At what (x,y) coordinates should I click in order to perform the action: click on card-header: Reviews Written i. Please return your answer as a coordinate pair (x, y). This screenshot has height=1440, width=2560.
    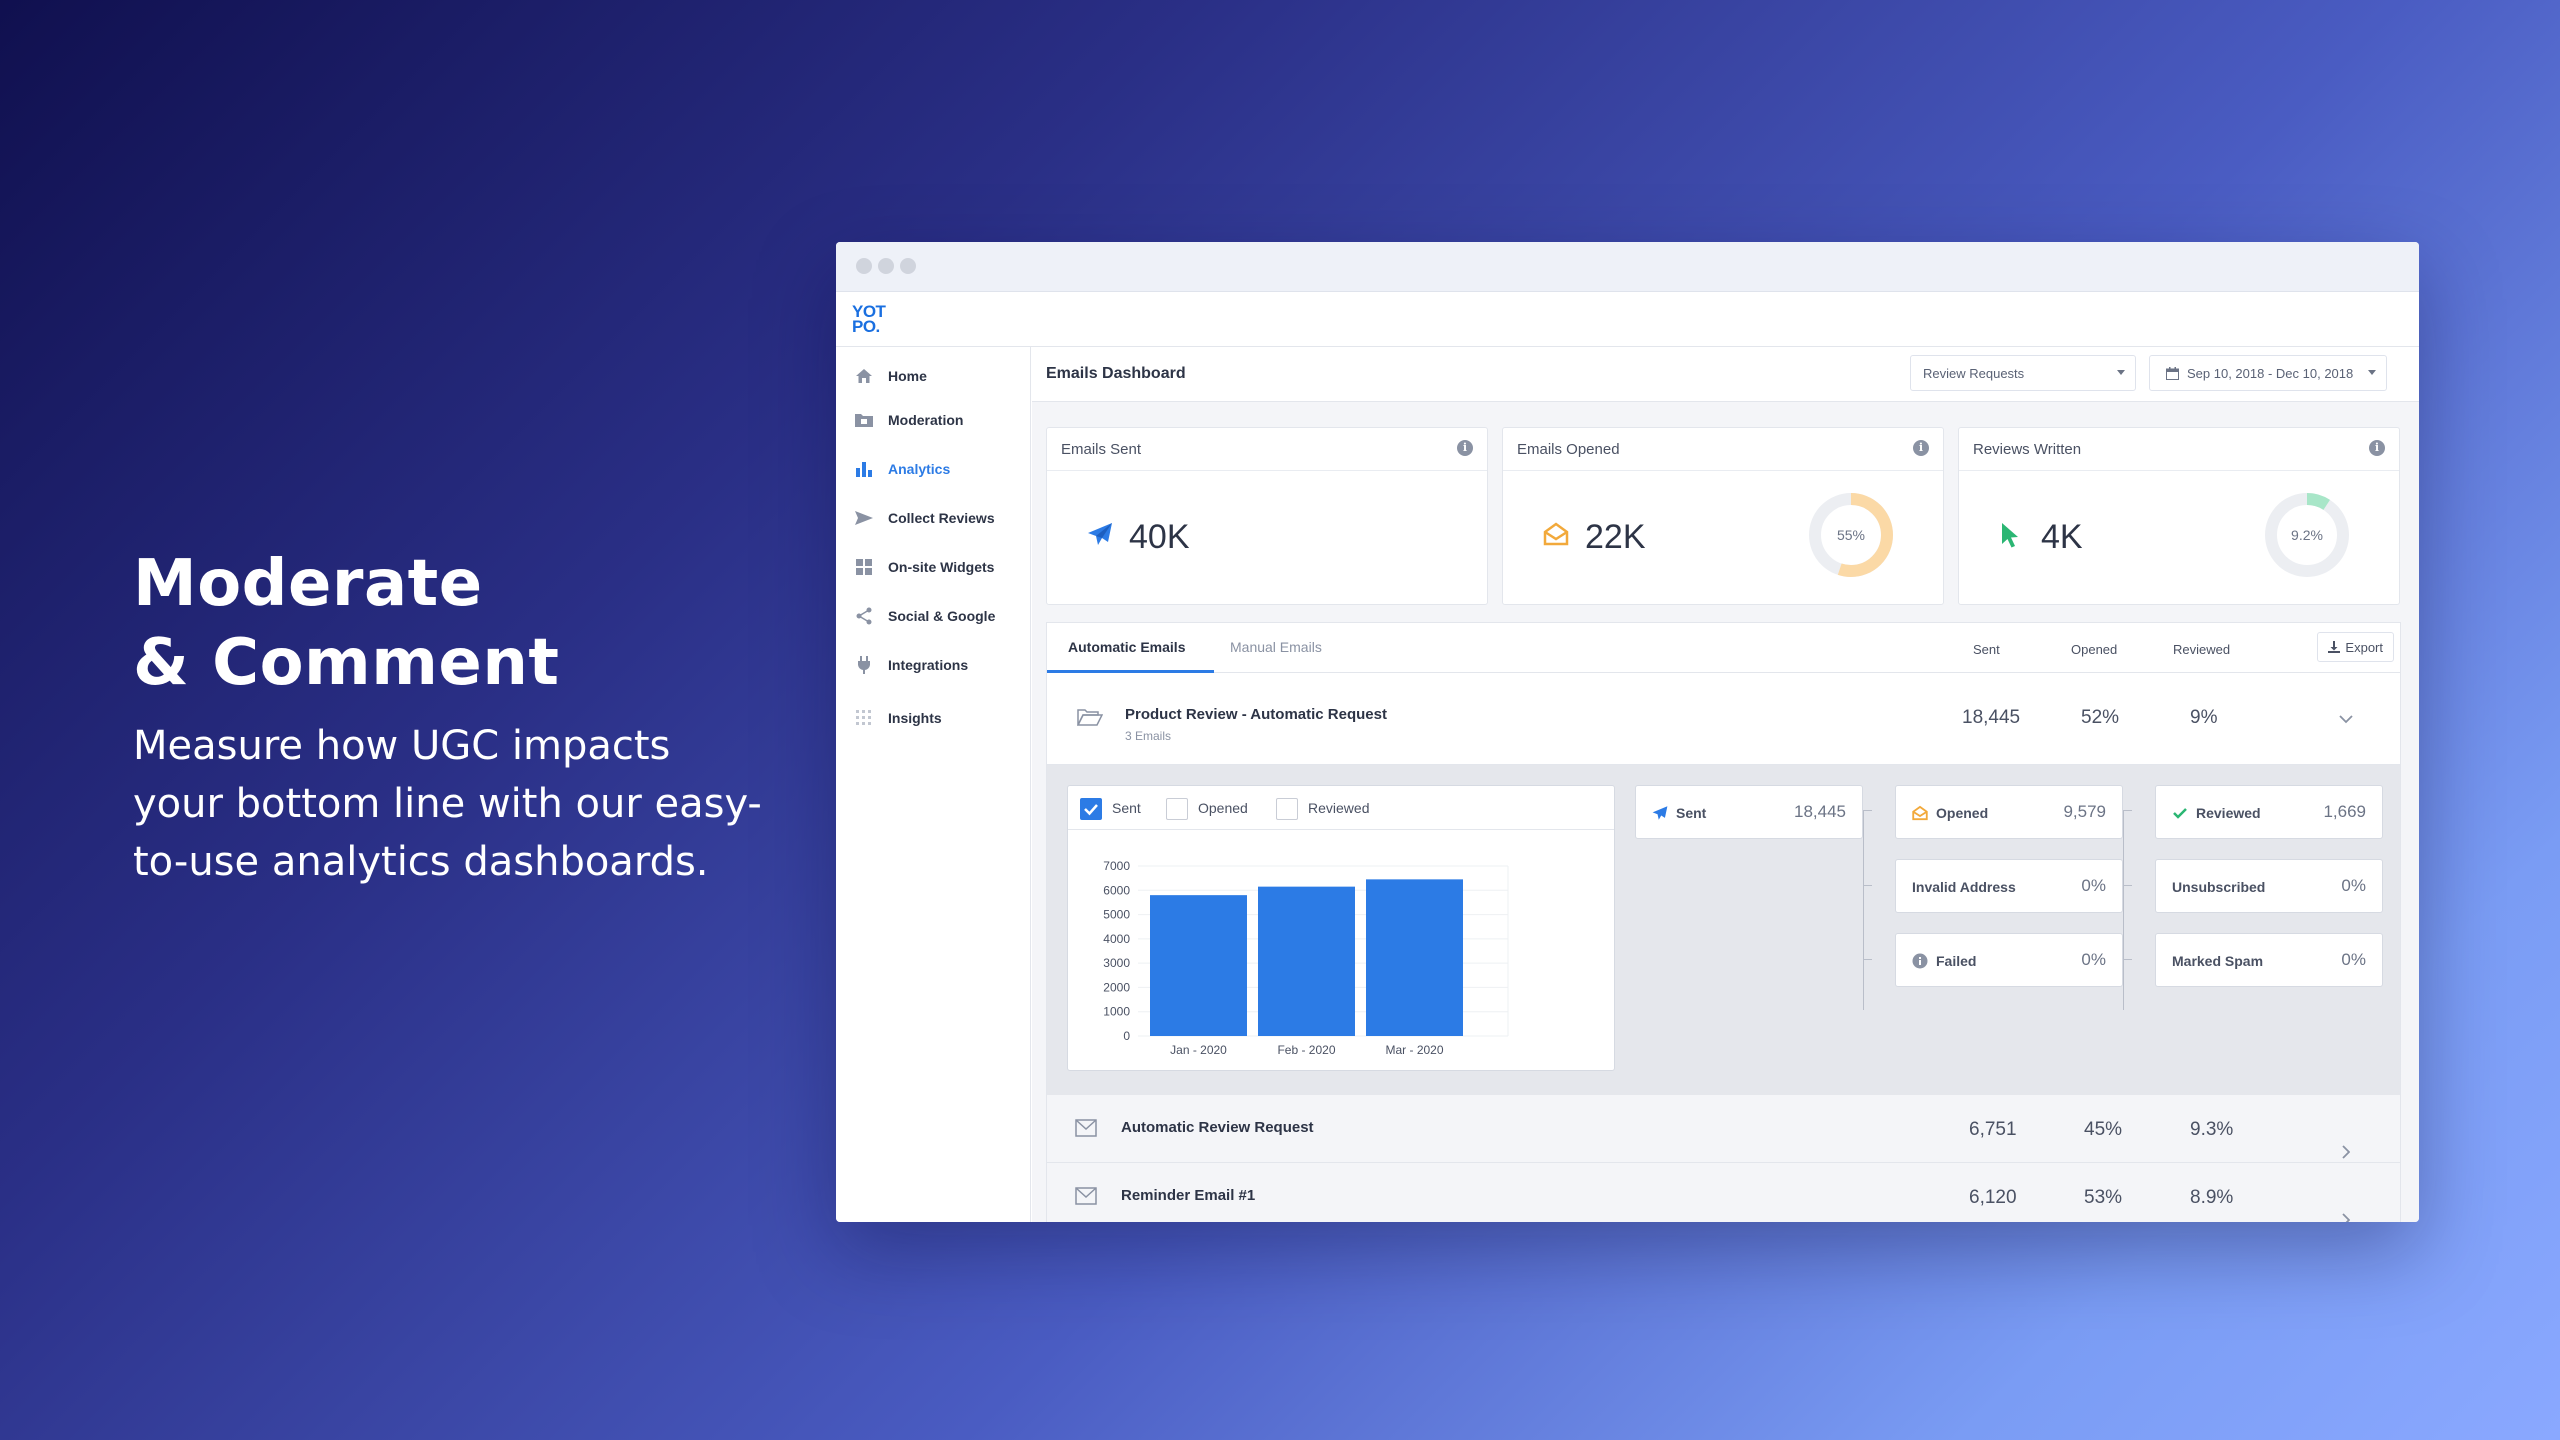
    Looking at the image, I should click on (2179, 449).